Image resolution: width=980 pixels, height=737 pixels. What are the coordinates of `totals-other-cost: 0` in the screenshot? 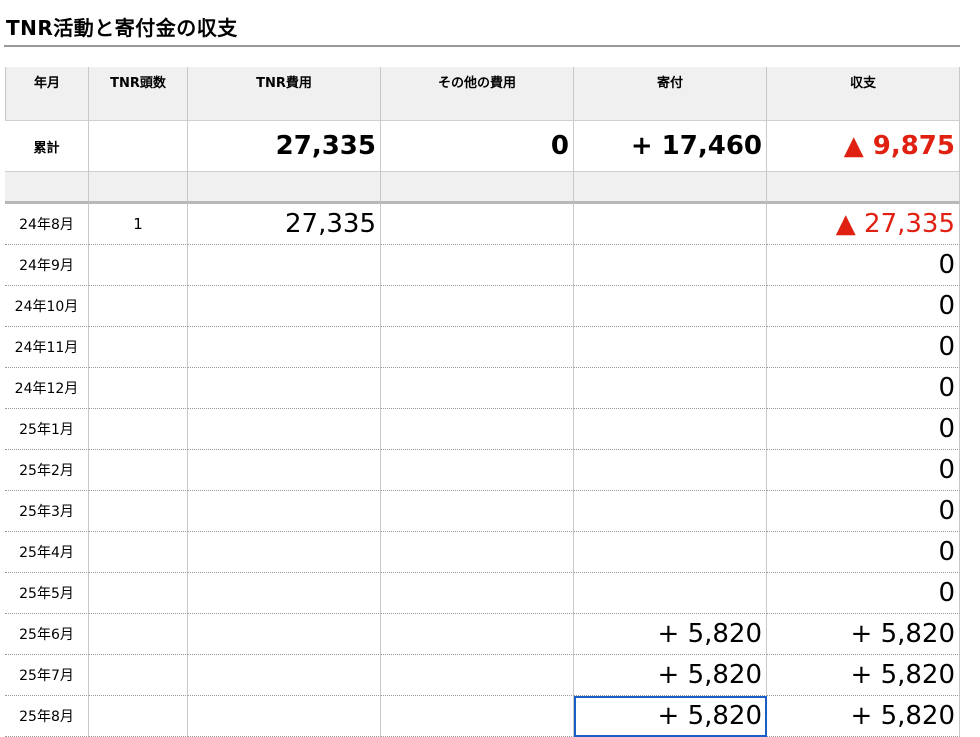 It's located at (477, 146).